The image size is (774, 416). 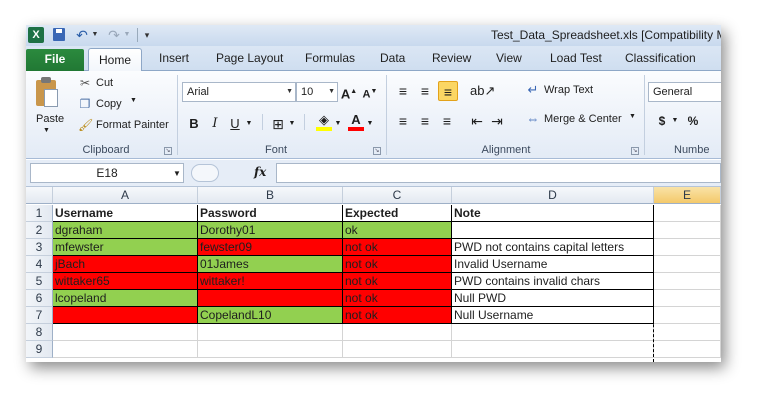 What do you see at coordinates (260, 172) in the screenshot?
I see `insert-function-icon: fx` at bounding box center [260, 172].